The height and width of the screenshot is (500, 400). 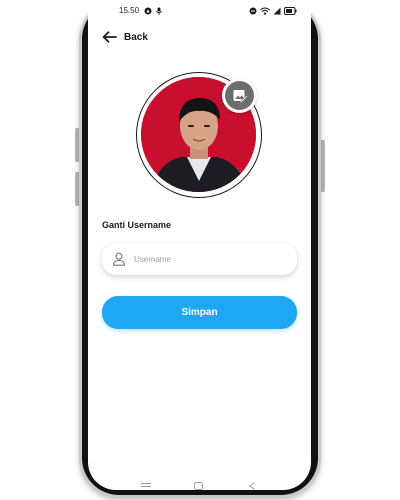 I want to click on menu-icon, so click(x=146, y=486).